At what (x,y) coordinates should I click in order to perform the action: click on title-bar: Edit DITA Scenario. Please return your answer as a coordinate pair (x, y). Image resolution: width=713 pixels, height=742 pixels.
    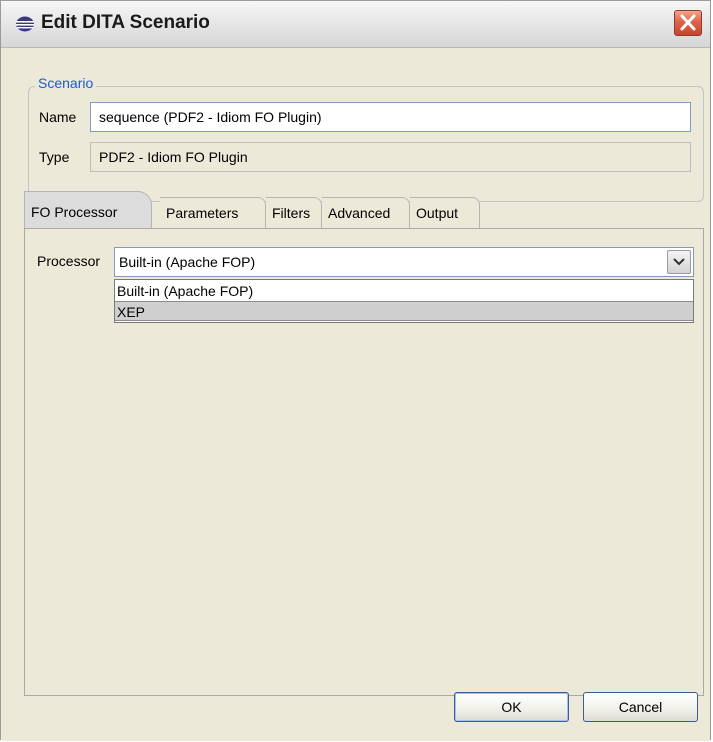
    Looking at the image, I should click on (355, 24).